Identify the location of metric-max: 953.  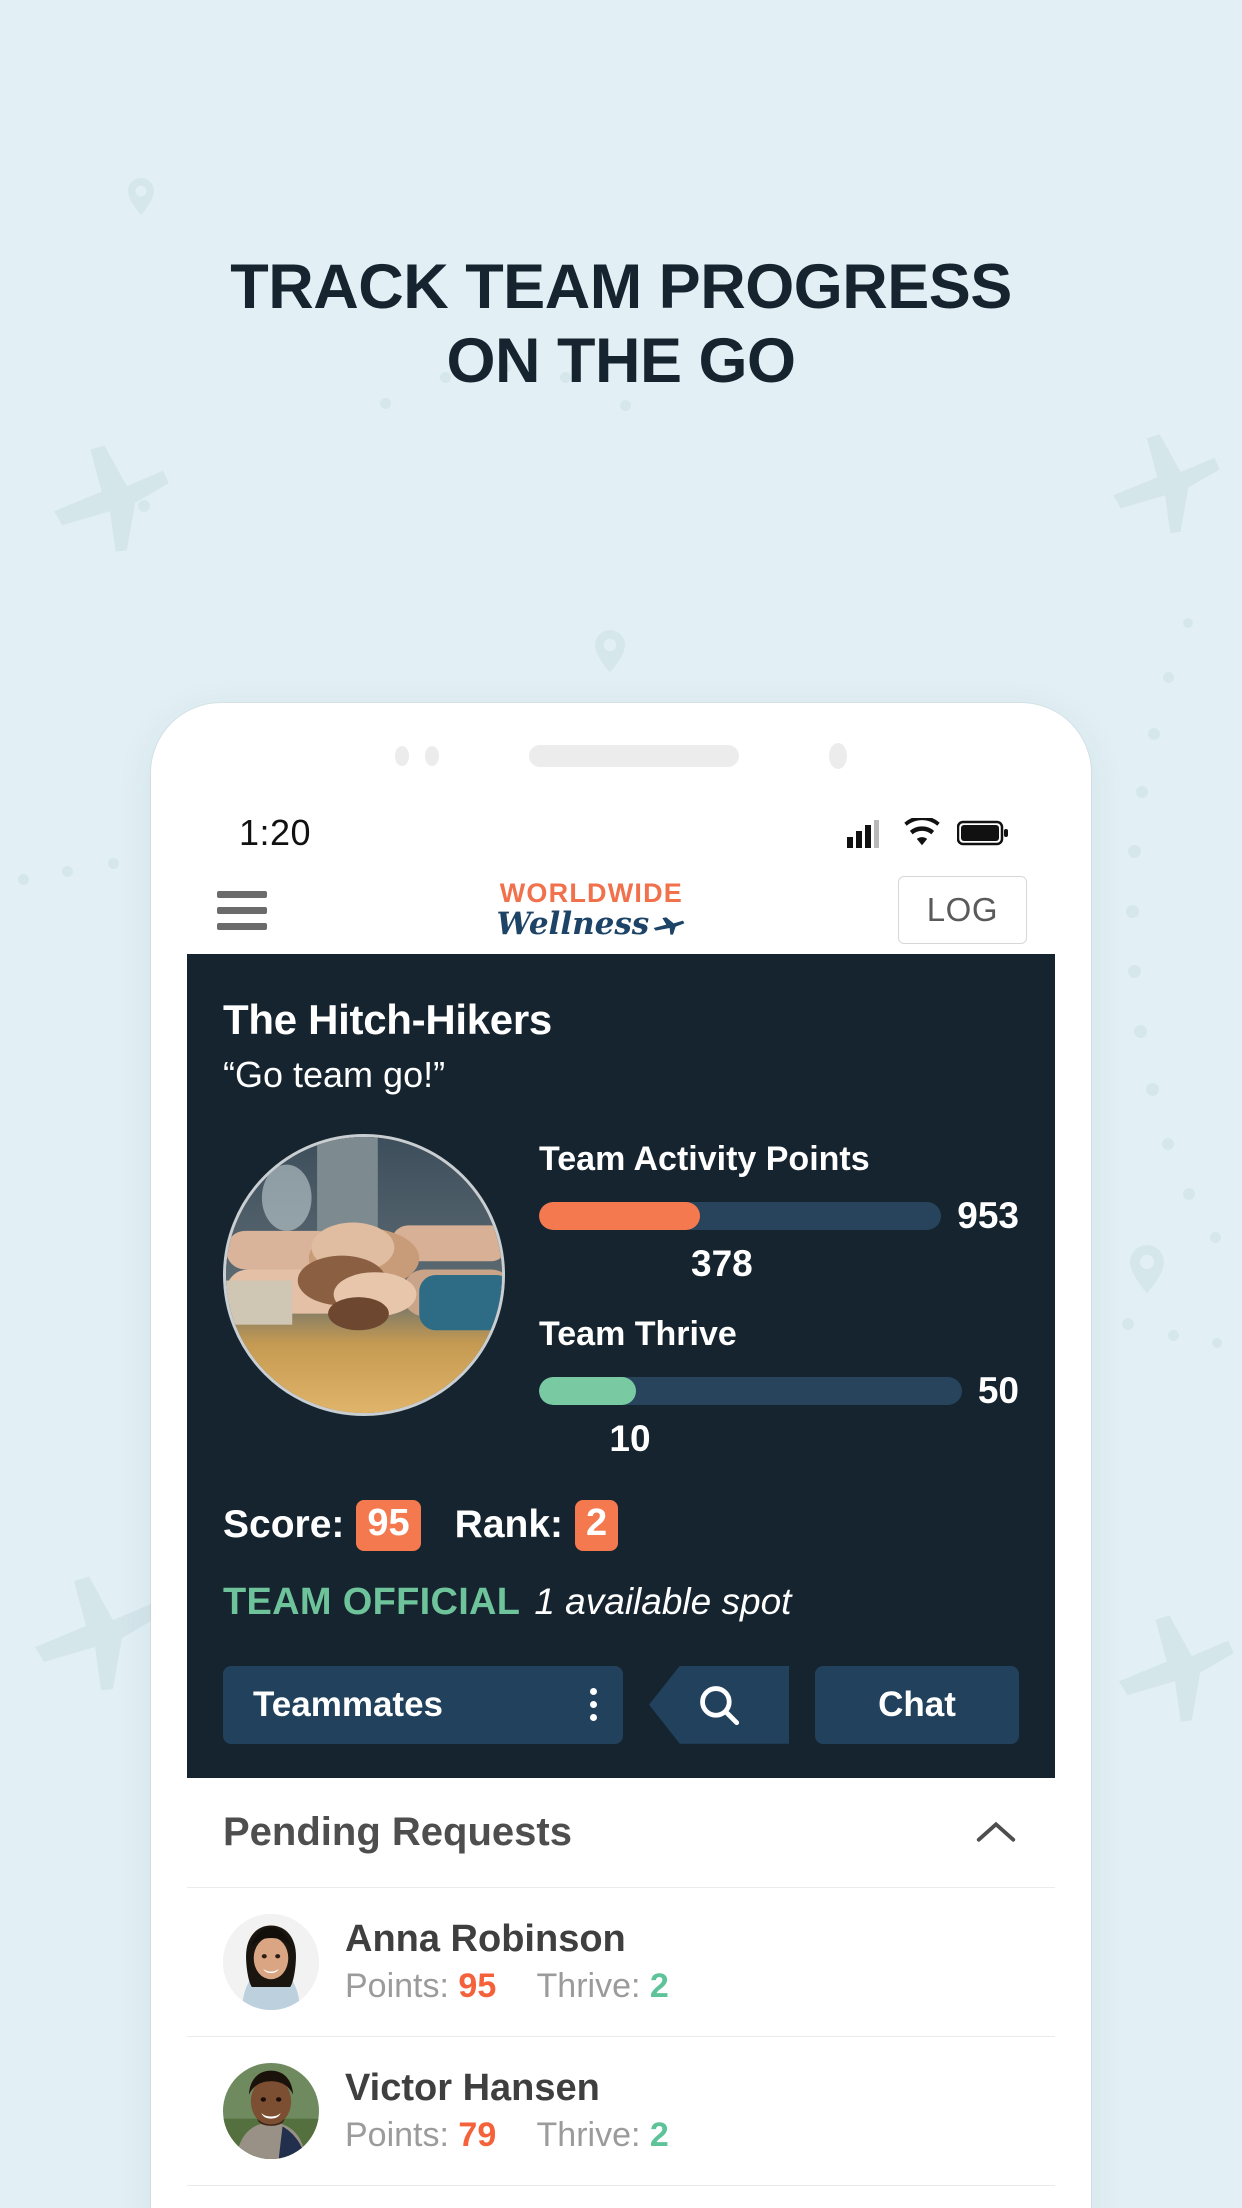
(988, 1215).